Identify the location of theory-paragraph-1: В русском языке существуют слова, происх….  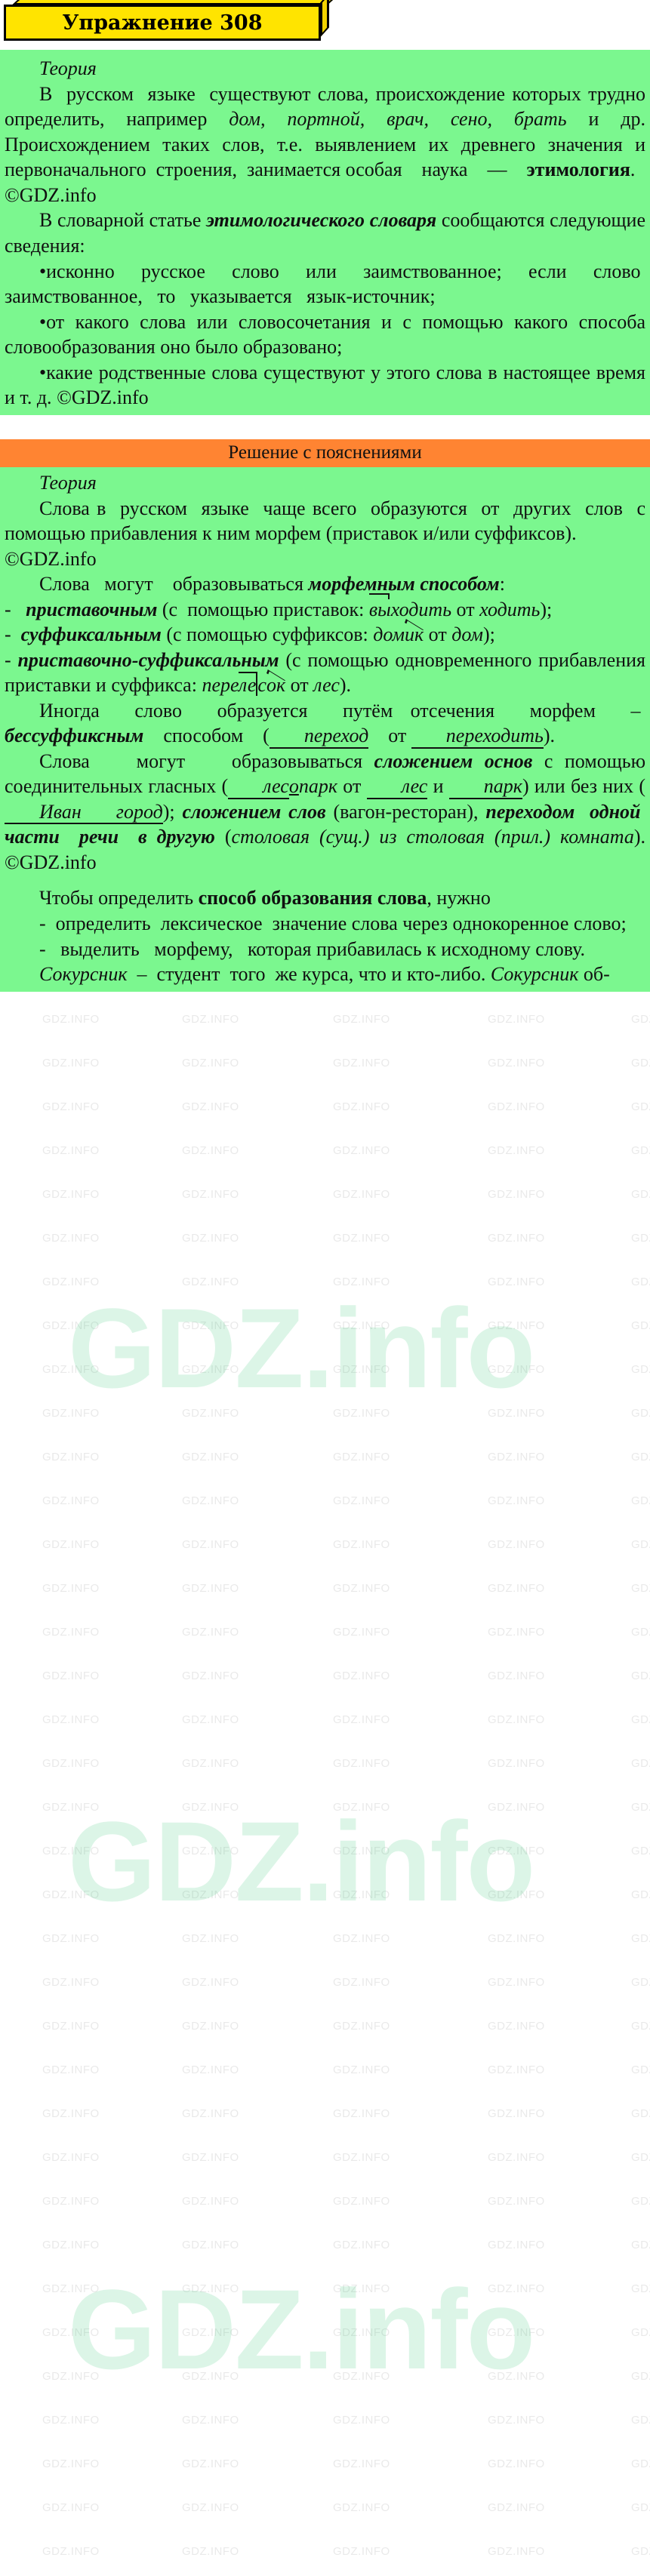
(325, 144).